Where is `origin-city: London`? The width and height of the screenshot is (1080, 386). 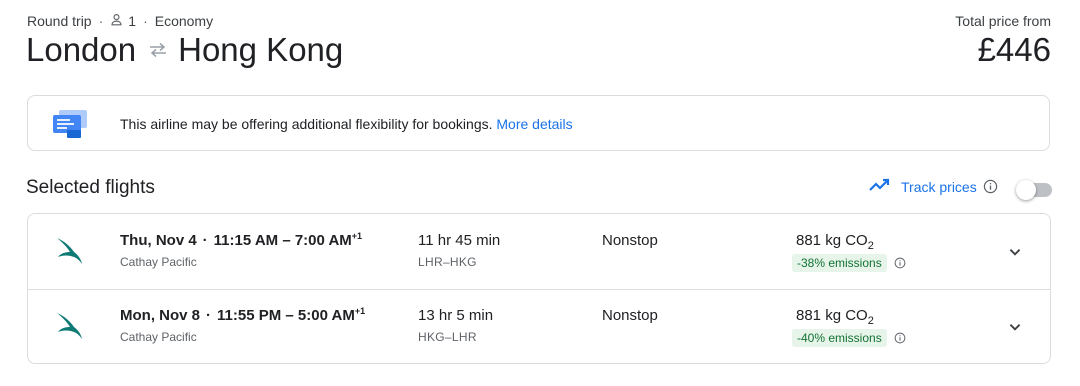
origin-city: London is located at coordinates (81, 49).